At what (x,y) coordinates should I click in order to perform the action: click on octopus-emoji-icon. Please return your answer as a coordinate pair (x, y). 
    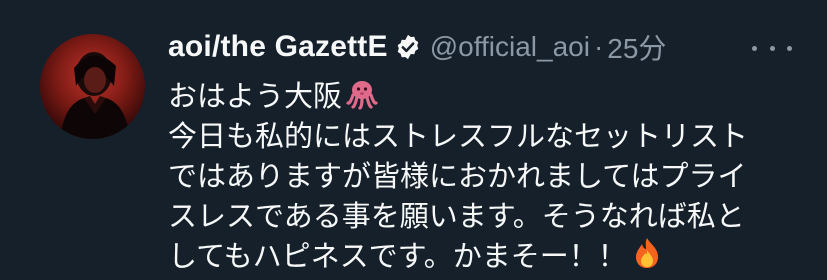
    Looking at the image, I should click on (362, 99).